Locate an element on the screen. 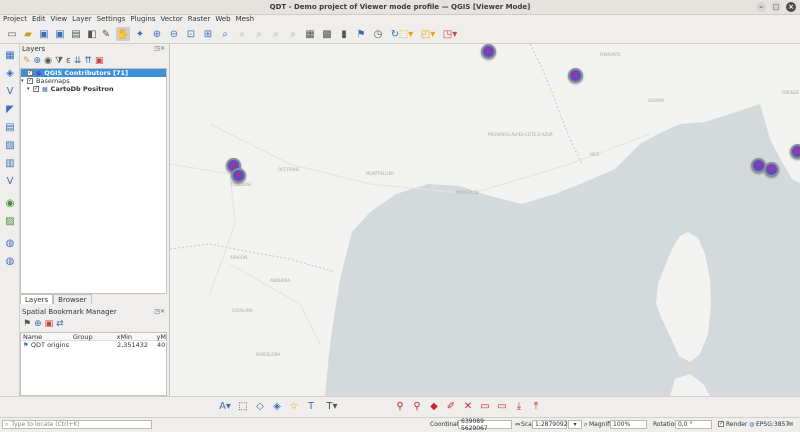 The image size is (800, 432). filter-legend-icon: ⧩ is located at coordinates (59, 61).